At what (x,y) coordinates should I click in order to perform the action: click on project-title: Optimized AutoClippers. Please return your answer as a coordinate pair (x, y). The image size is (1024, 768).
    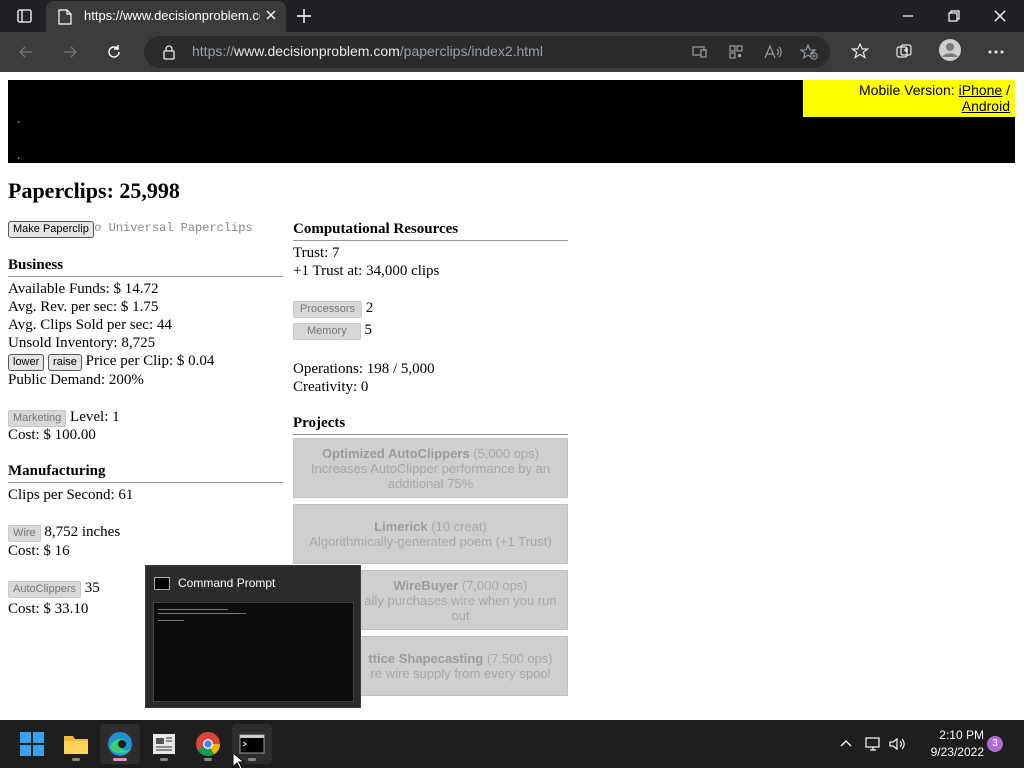
    Looking at the image, I should click on (396, 453).